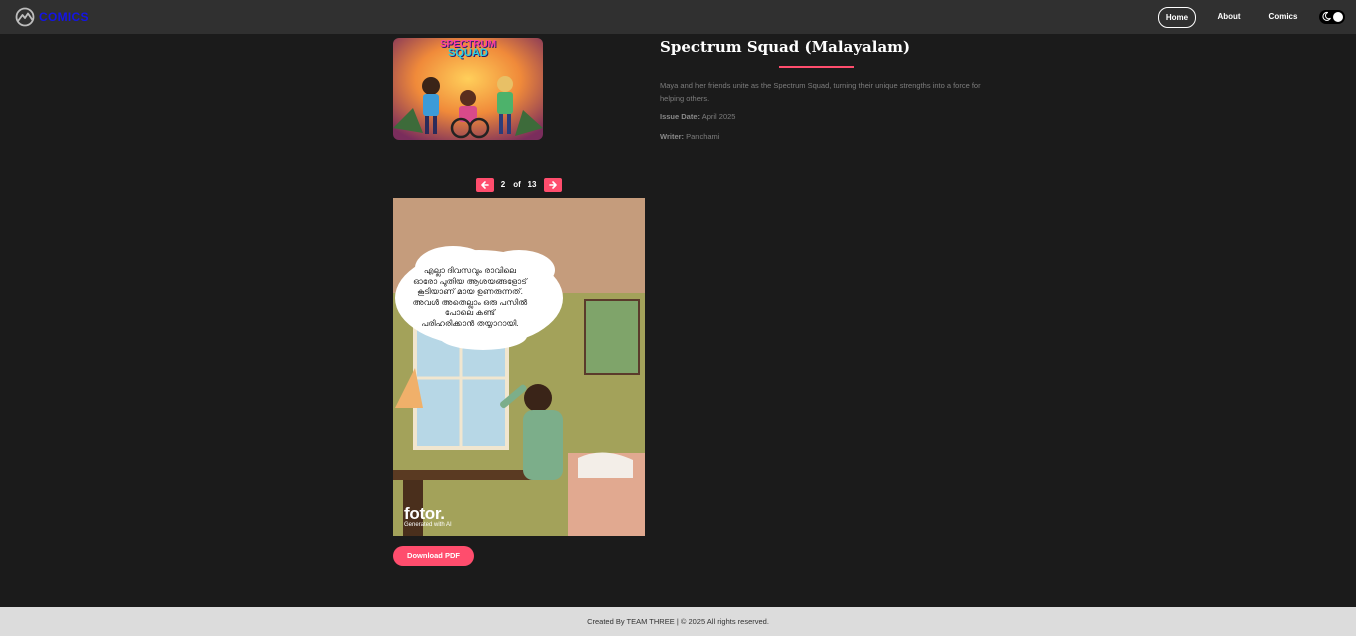  Describe the element at coordinates (470, 313) in the screenshot. I see `bubble-line-5: പോലെ കണ്ട്` at that location.